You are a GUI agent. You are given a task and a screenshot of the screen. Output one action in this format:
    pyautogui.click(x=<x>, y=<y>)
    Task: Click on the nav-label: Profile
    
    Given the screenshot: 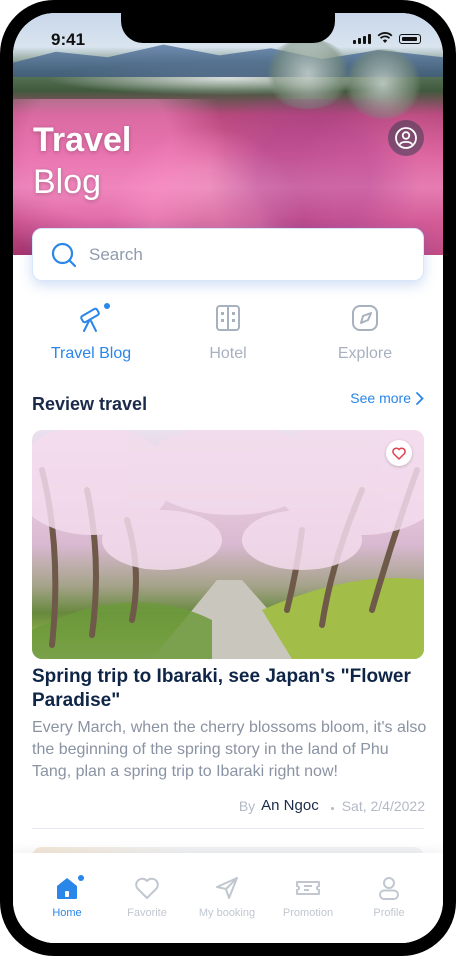 What is the action you would take?
    pyautogui.click(x=389, y=913)
    